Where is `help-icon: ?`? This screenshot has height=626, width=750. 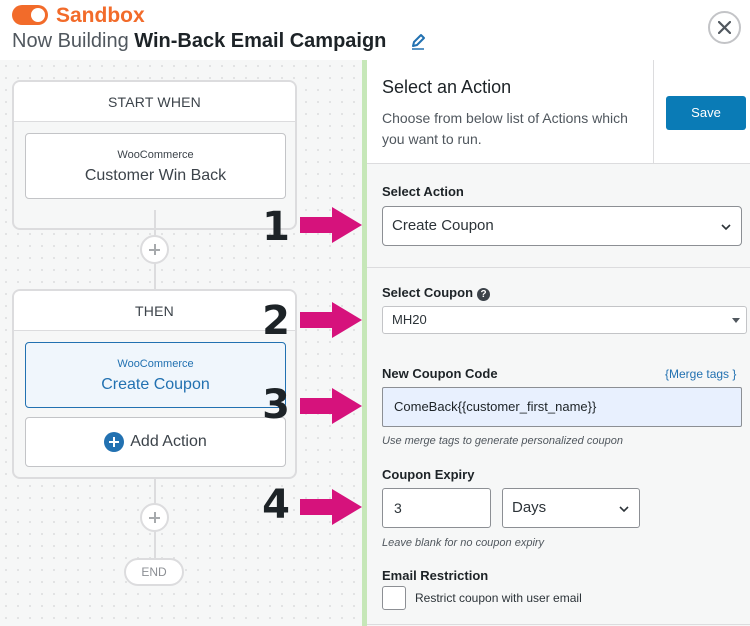
help-icon: ? is located at coordinates (484, 294).